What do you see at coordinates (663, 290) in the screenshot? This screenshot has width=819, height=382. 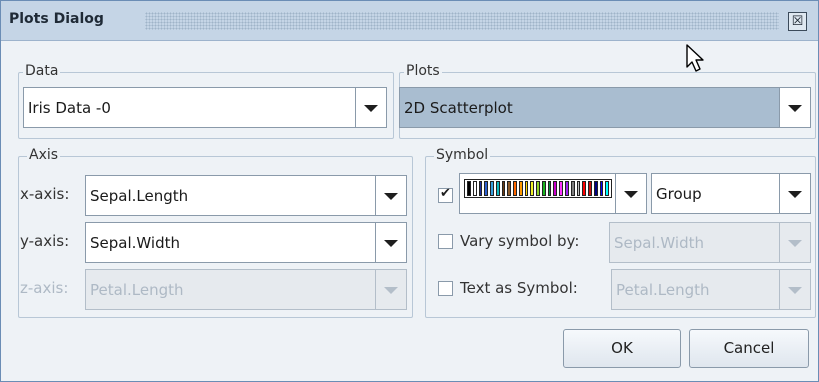 I see `text-as-symbol-value: Petal.Length` at bounding box center [663, 290].